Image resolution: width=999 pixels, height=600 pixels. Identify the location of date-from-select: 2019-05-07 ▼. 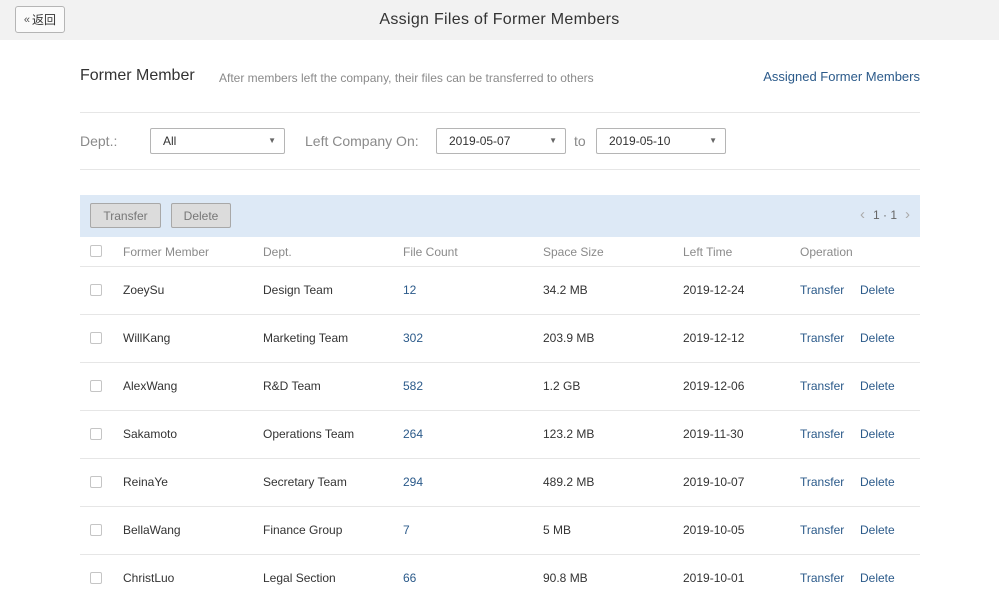
(501, 141).